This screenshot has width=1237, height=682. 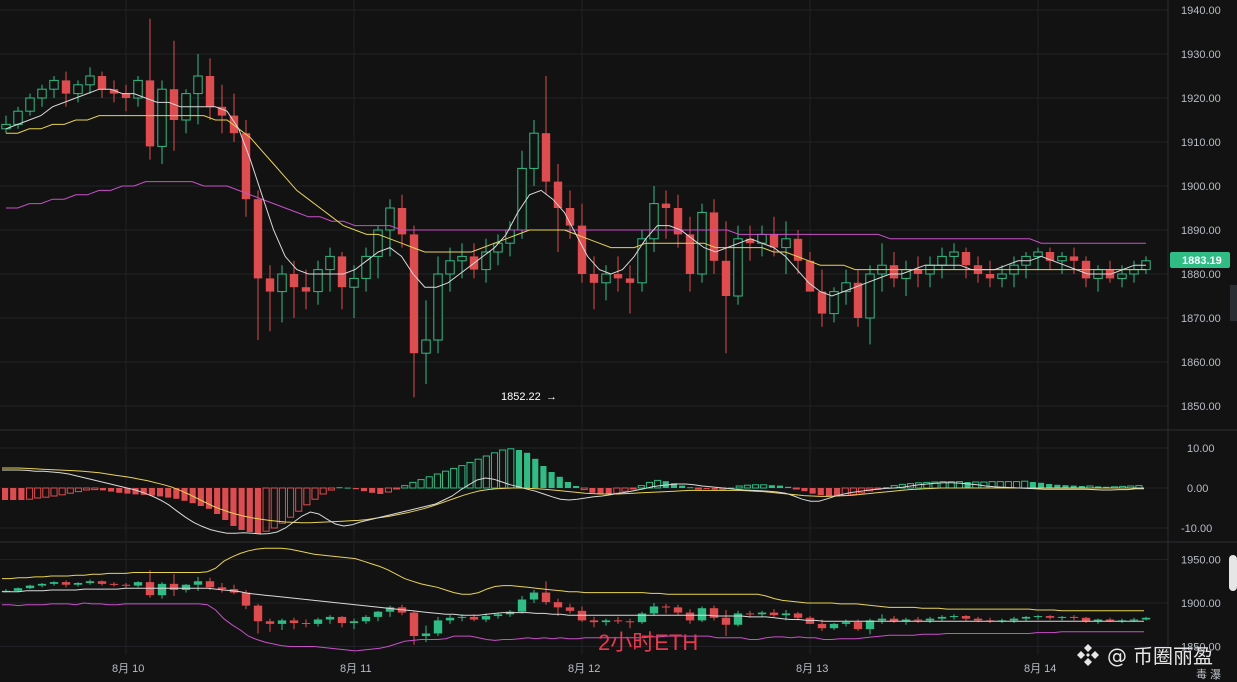 What do you see at coordinates (812, 669) in the screenshot?
I see `date-tick-label: 8月 13` at bounding box center [812, 669].